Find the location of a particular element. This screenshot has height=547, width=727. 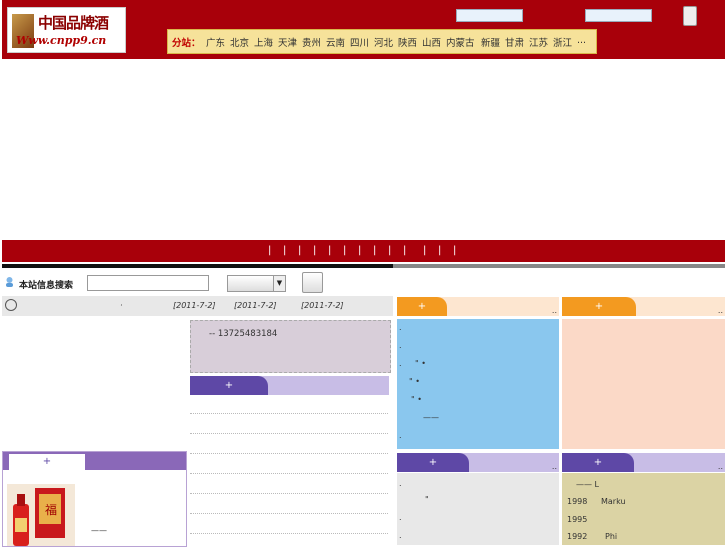

search-label: 本站信息搜索 is located at coordinates (46, 286).